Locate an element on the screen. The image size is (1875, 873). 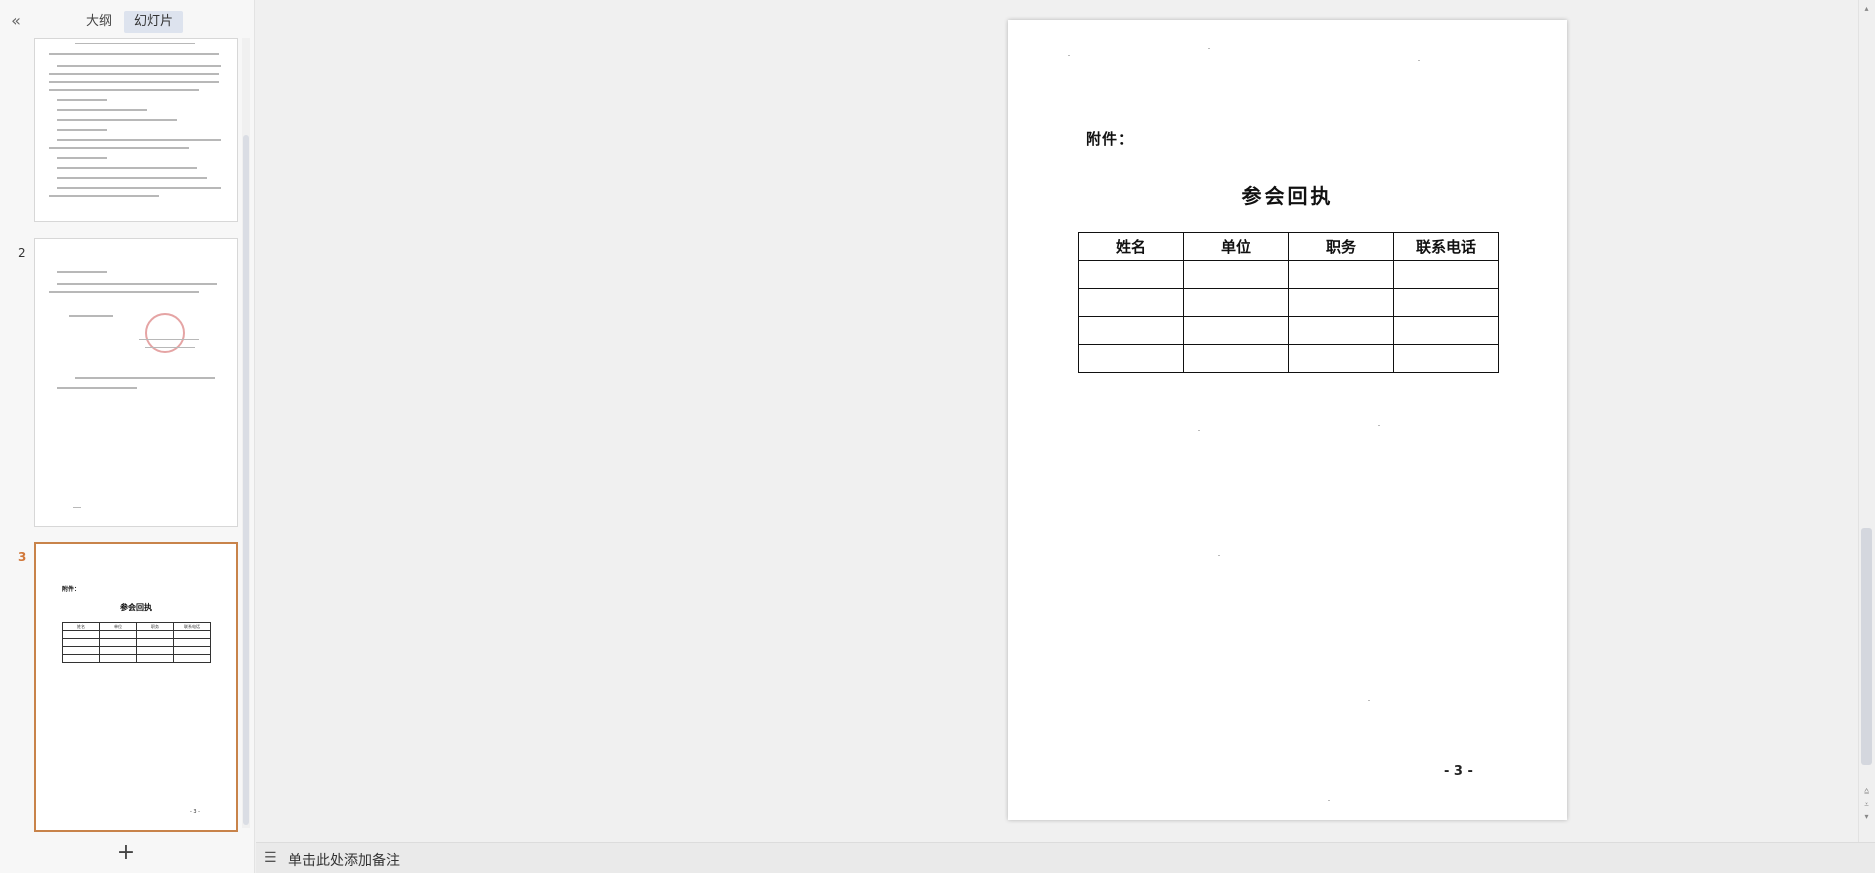
previous-slide-icon: ⩠ is located at coordinates (1866, 791).